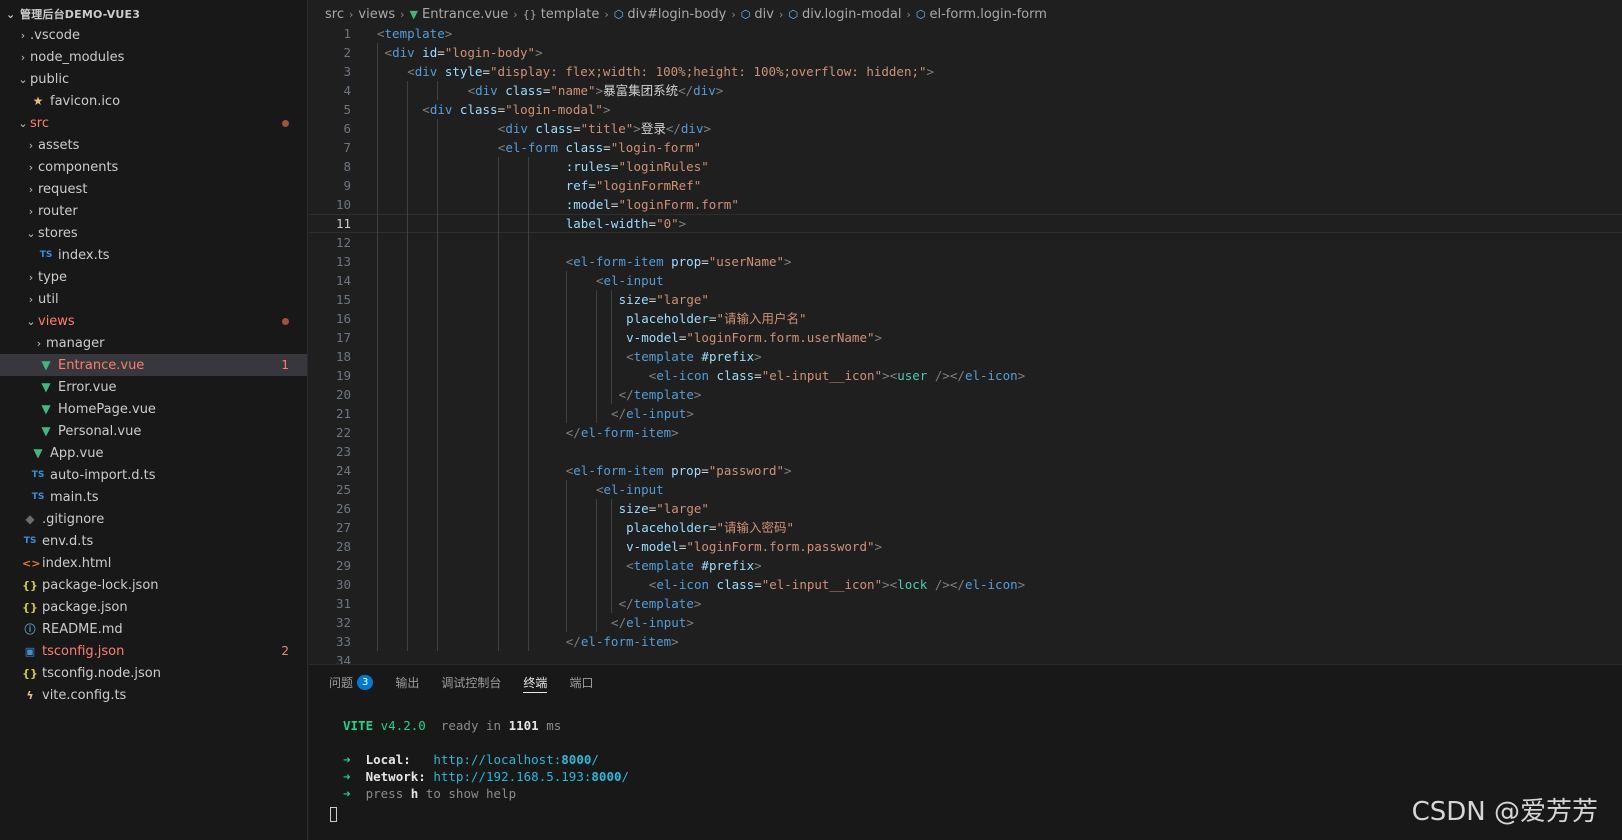 The width and height of the screenshot is (1622, 840). Describe the element at coordinates (343, 375) in the screenshot. I see `line-number: 19` at that location.